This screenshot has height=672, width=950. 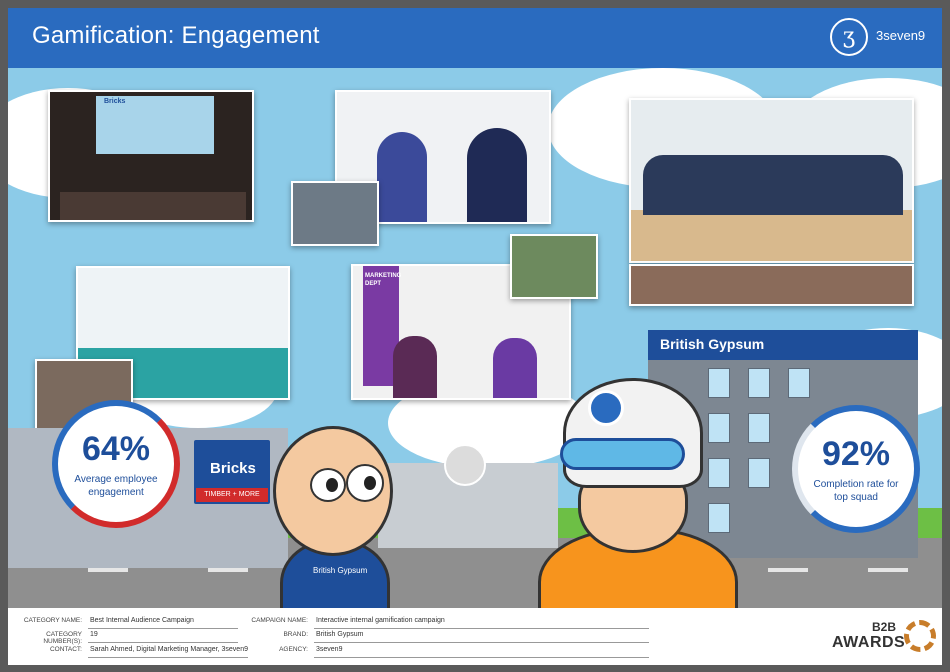 What do you see at coordinates (475, 38) in the screenshot?
I see `header-bar: Gamification: Engagement ʒ 3seven9` at bounding box center [475, 38].